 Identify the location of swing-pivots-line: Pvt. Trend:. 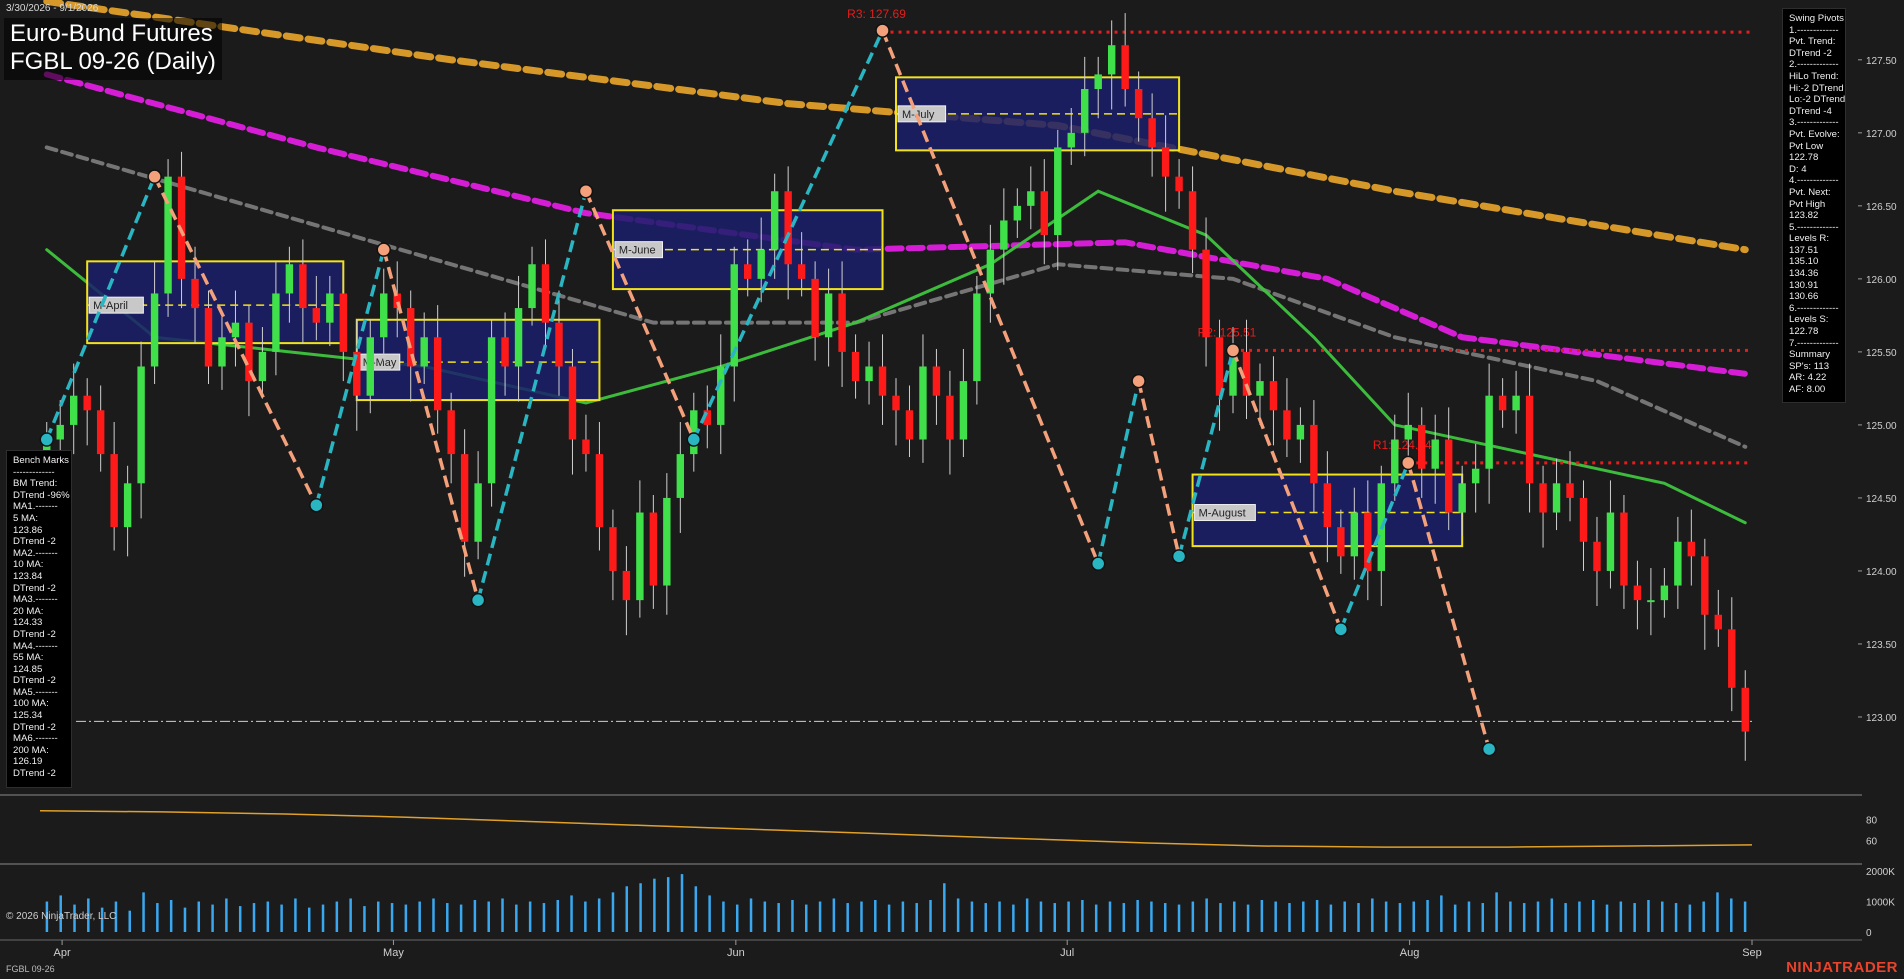
(1812, 42).